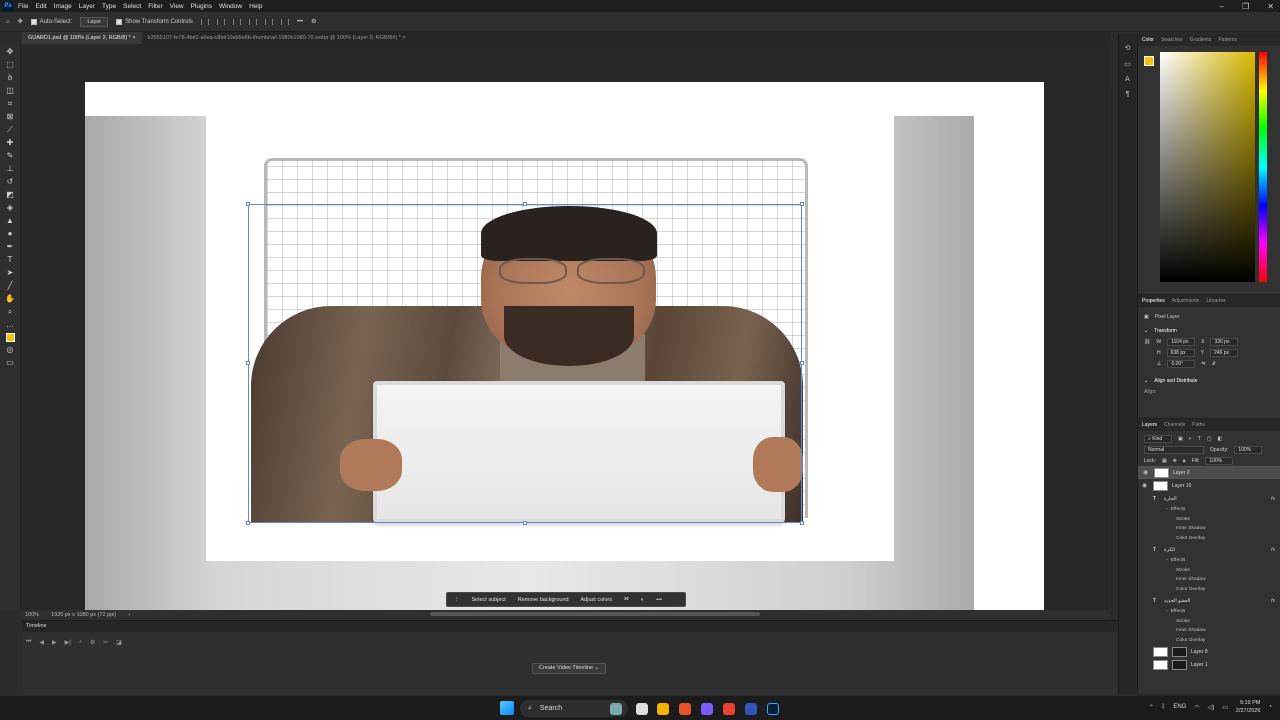  I want to click on fill-field: 100%, so click(1219, 460).